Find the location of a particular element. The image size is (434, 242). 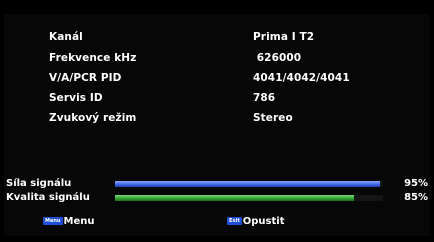

signal-strength-percent: 95% is located at coordinates (416, 183).